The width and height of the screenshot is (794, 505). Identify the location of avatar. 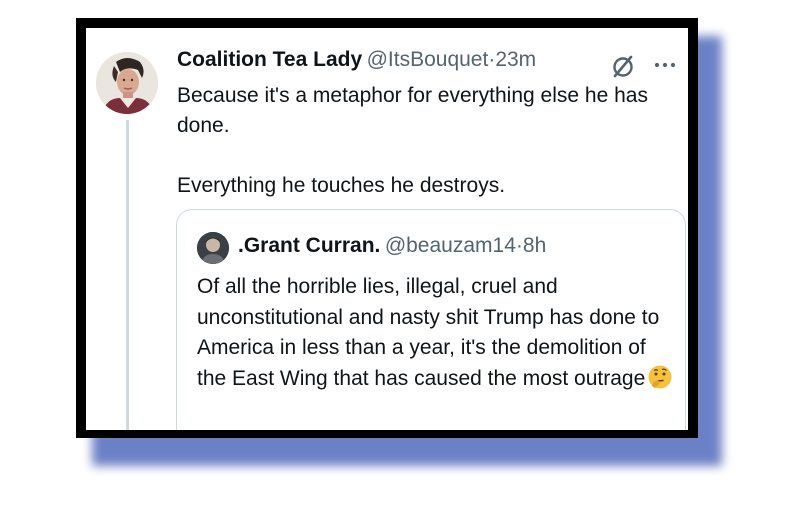
(127, 83).